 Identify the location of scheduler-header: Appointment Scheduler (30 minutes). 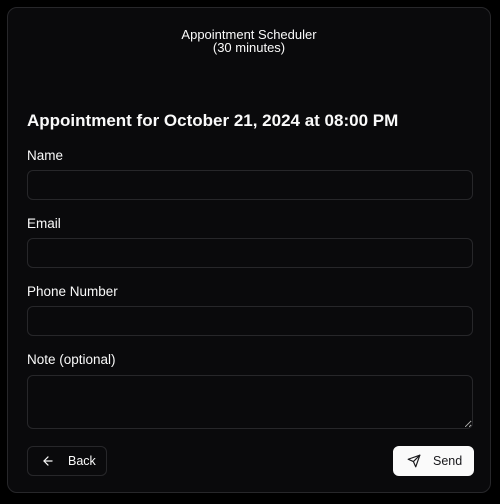
(249, 41).